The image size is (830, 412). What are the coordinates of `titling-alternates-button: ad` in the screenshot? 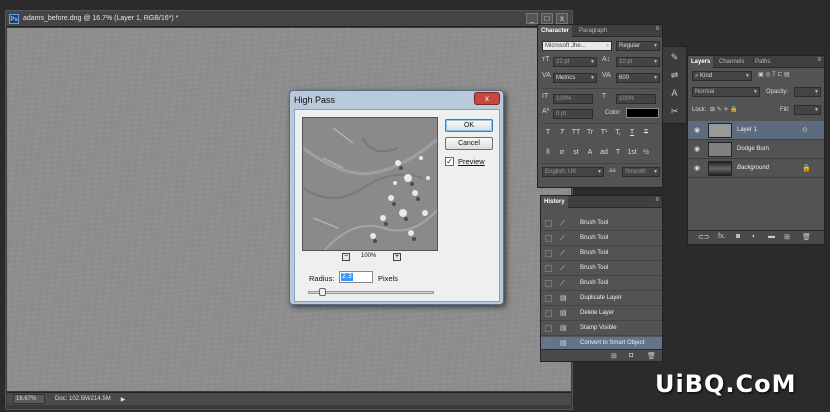 It's located at (604, 153).